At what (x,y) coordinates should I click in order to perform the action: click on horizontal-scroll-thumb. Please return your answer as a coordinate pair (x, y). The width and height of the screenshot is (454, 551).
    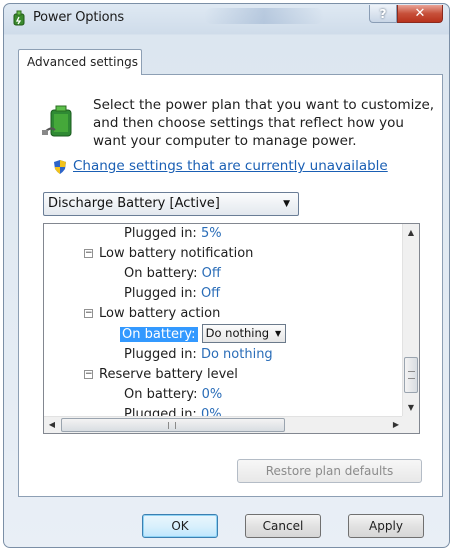
    Looking at the image, I should click on (173, 425).